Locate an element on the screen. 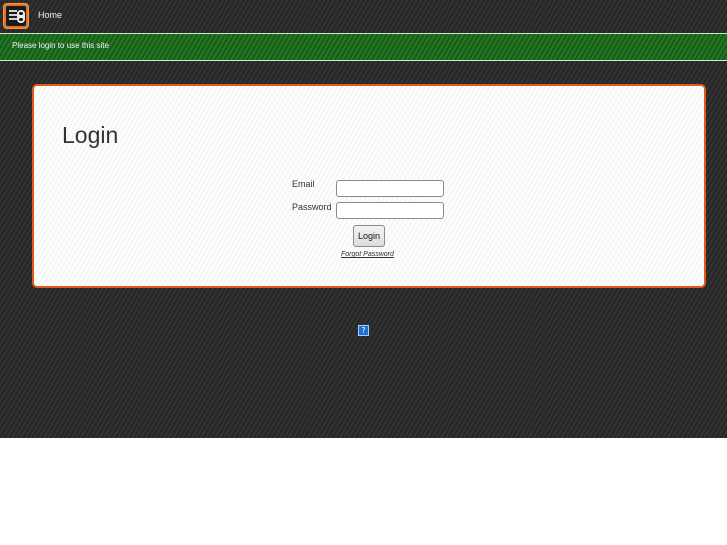 The width and height of the screenshot is (727, 545). login-title: Login is located at coordinates (90, 135).